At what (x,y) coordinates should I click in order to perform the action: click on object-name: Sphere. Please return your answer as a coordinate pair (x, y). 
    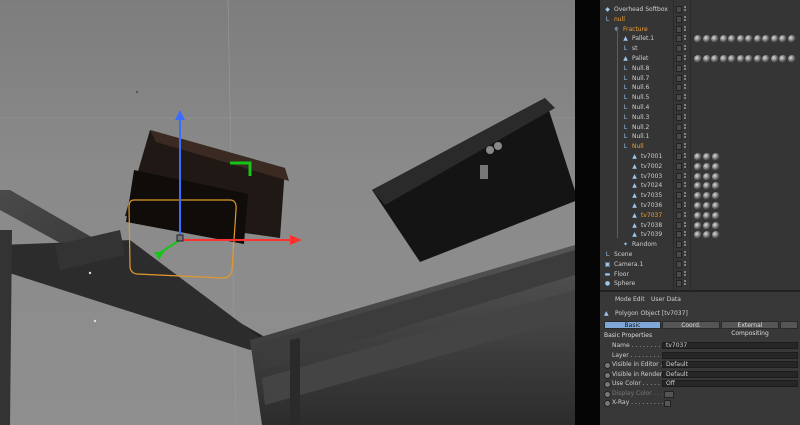
    Looking at the image, I should click on (624, 284).